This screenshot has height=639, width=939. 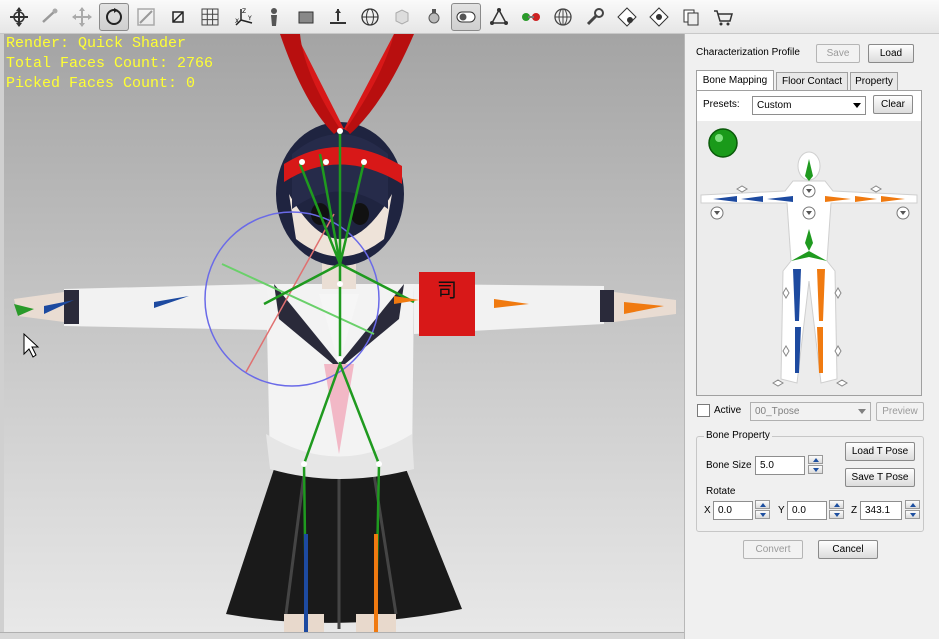 I want to click on rotate-y-input: 0.0, so click(x=807, y=510).